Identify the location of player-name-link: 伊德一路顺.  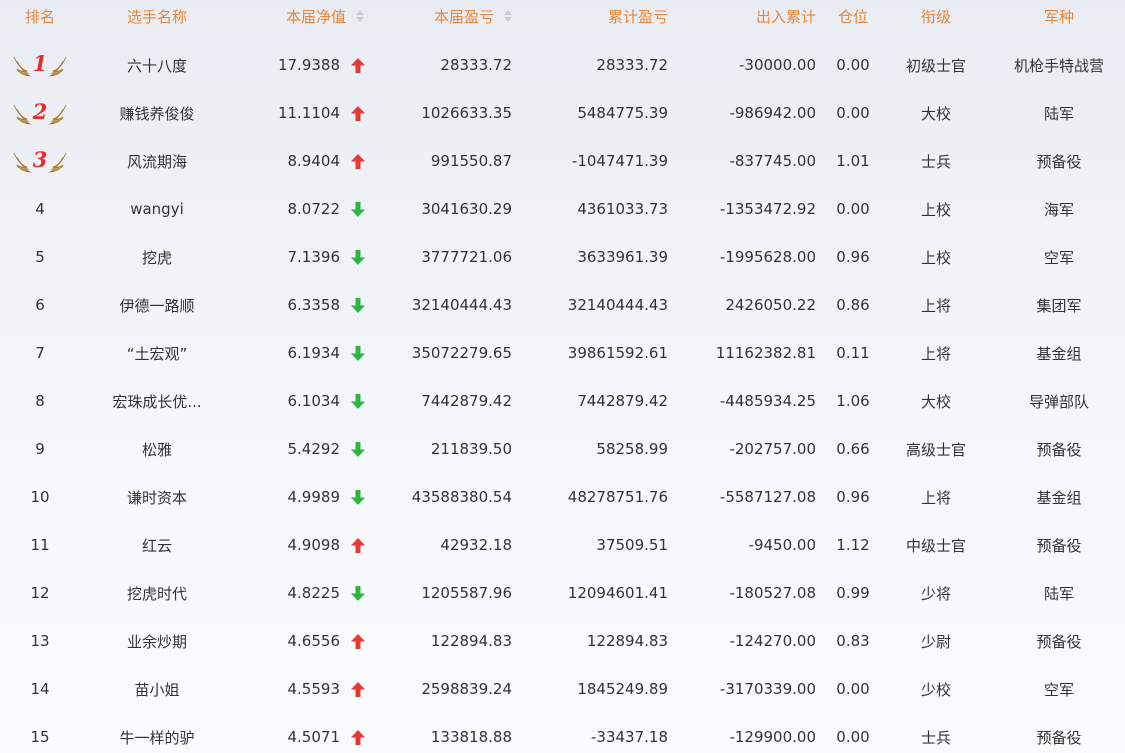
(156, 305).